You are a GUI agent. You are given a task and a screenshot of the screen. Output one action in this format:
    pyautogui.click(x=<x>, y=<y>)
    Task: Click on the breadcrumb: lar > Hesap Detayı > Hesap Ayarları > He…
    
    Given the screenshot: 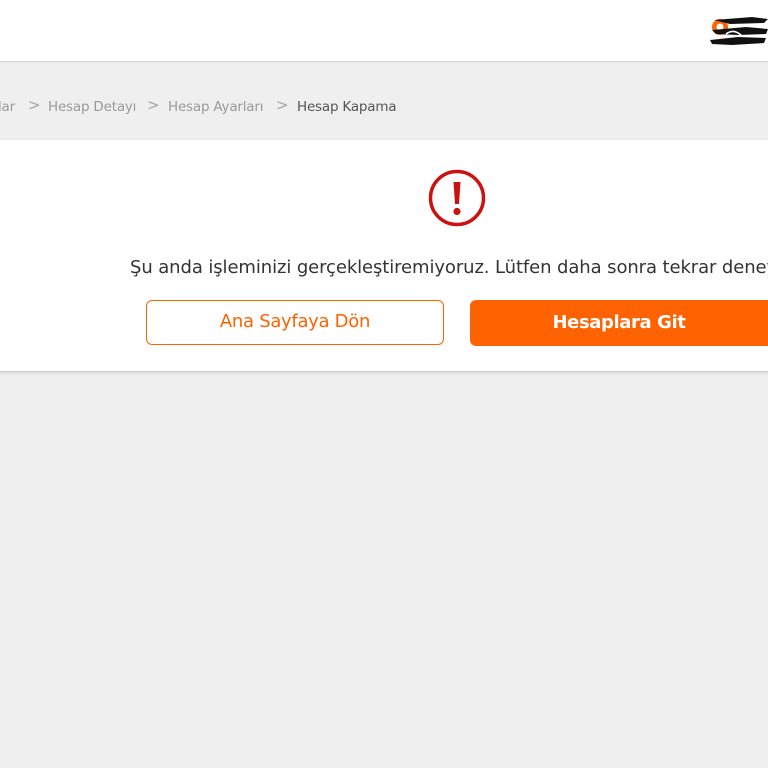 What is the action you would take?
    pyautogui.click(x=384, y=101)
    